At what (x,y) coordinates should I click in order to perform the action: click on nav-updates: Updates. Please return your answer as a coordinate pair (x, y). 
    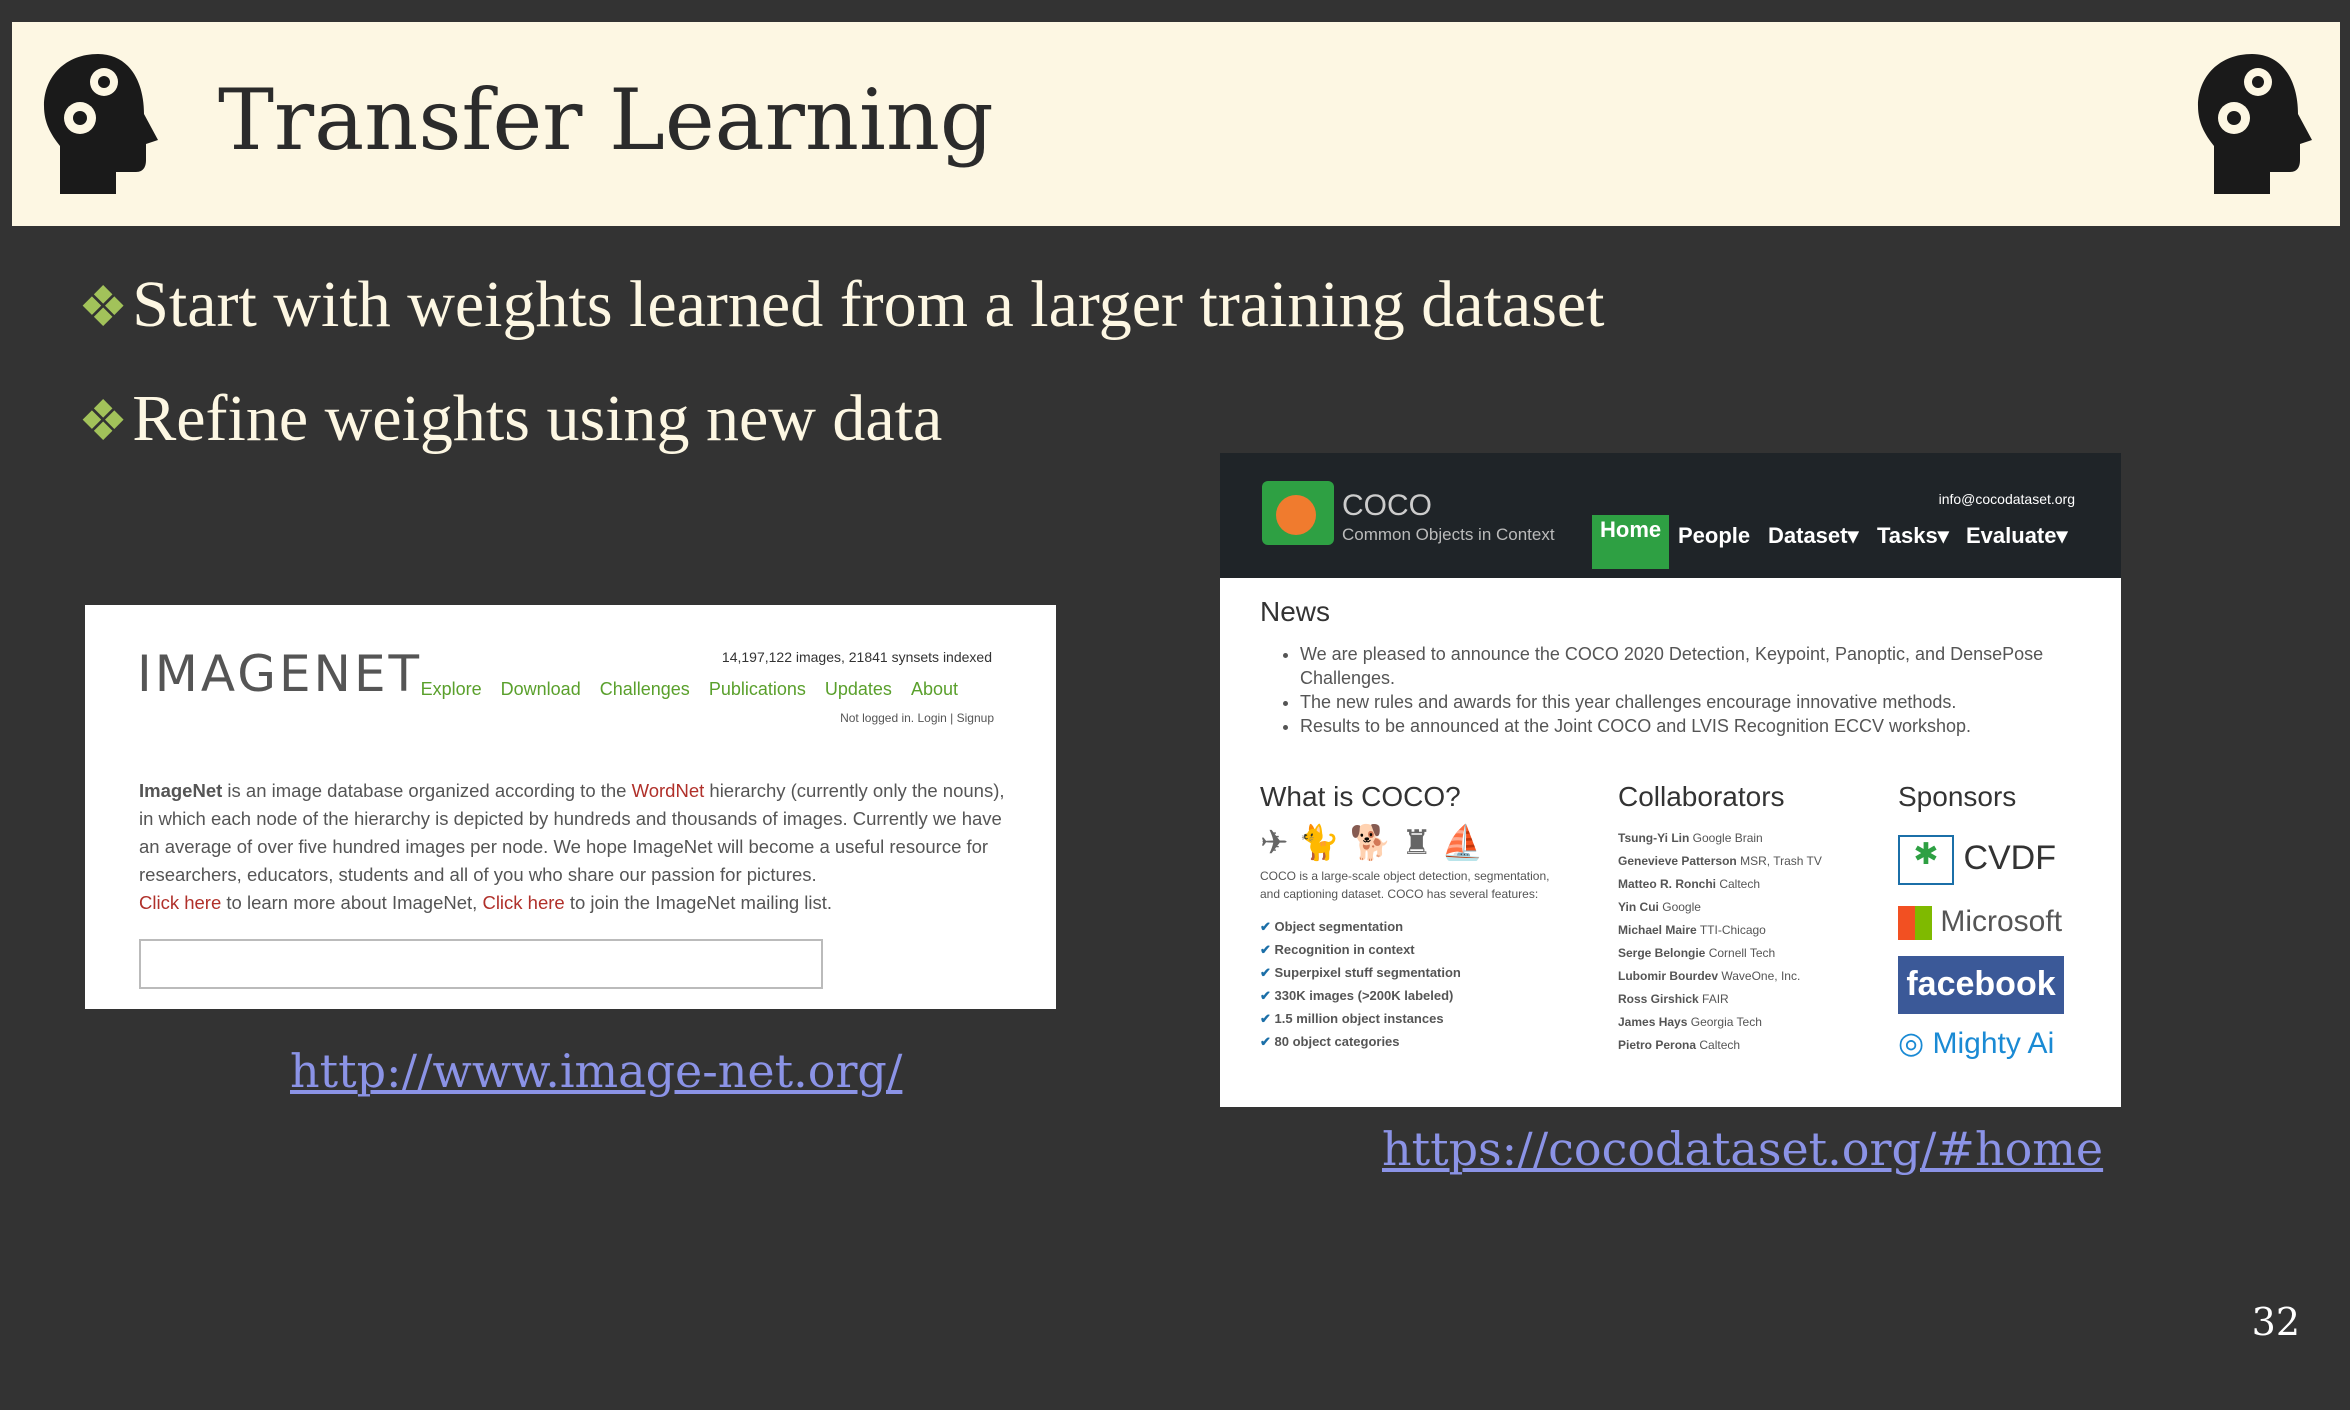
    Looking at the image, I should click on (858, 689).